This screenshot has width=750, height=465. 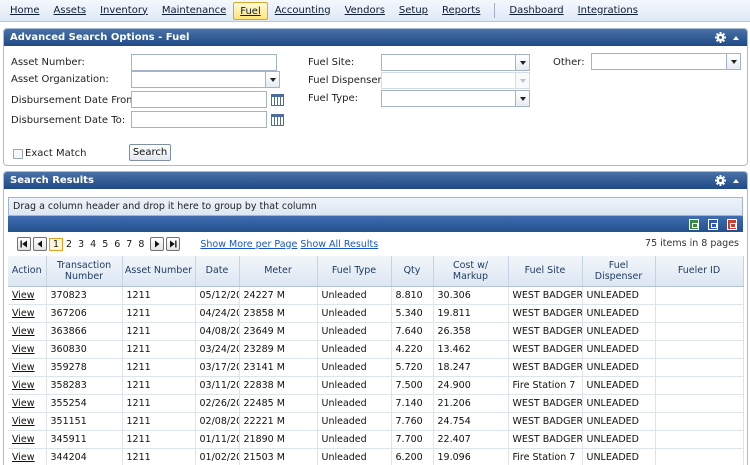 What do you see at coordinates (105, 244) in the screenshot?
I see `page-5: 5` at bounding box center [105, 244].